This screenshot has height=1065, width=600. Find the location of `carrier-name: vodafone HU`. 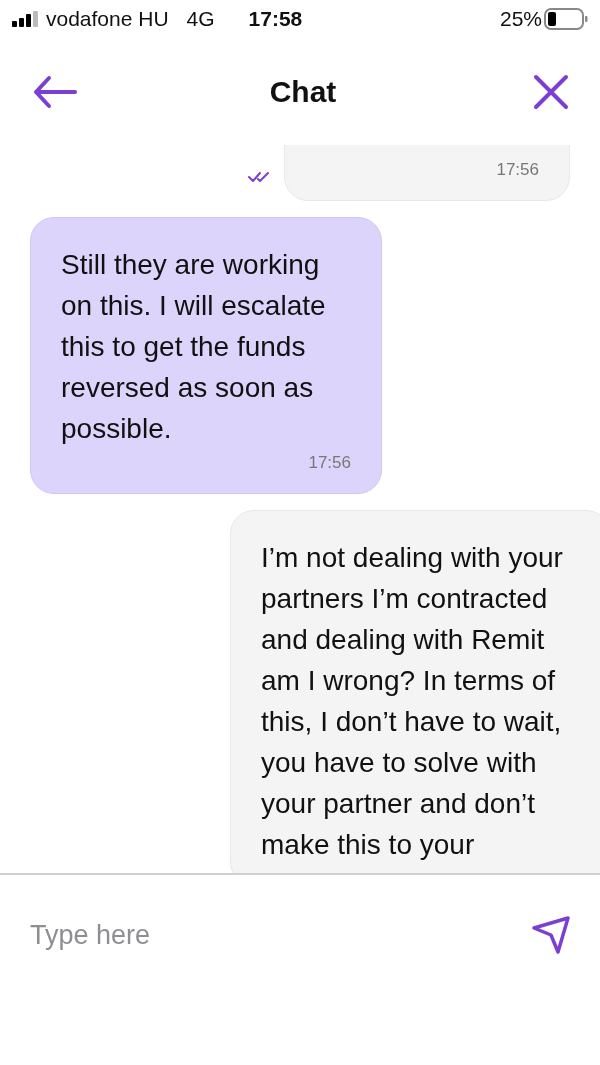

carrier-name: vodafone HU is located at coordinates (107, 19).